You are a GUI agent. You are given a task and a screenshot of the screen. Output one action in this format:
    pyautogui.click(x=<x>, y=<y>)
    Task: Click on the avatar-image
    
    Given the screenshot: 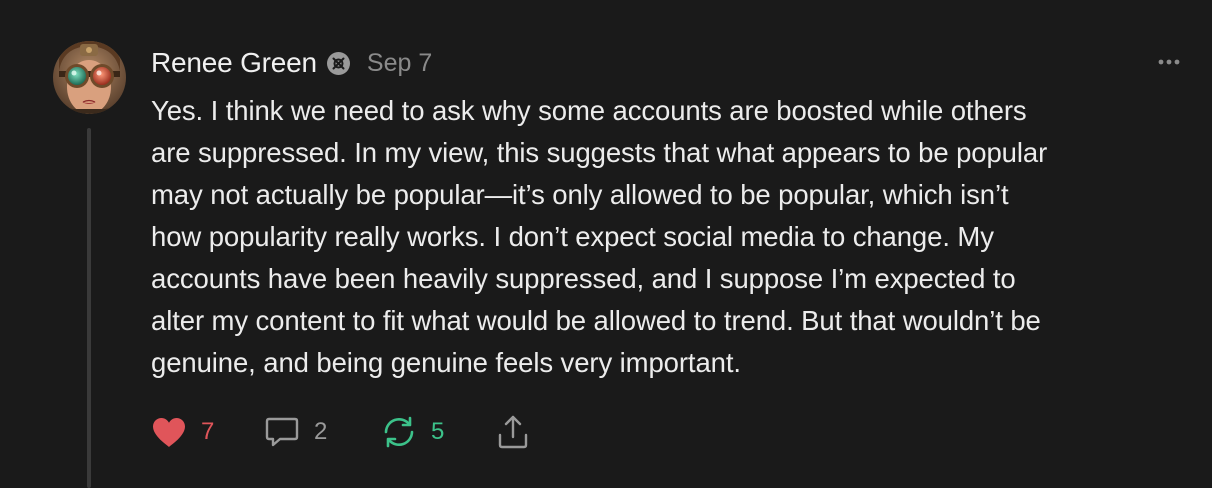 What is the action you would take?
    pyautogui.click(x=89, y=77)
    